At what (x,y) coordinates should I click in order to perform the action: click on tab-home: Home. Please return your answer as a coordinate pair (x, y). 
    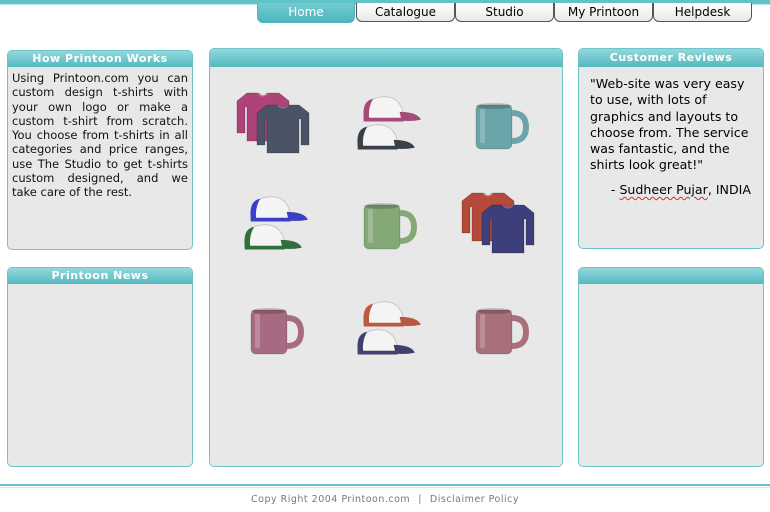
    Looking at the image, I should click on (306, 13).